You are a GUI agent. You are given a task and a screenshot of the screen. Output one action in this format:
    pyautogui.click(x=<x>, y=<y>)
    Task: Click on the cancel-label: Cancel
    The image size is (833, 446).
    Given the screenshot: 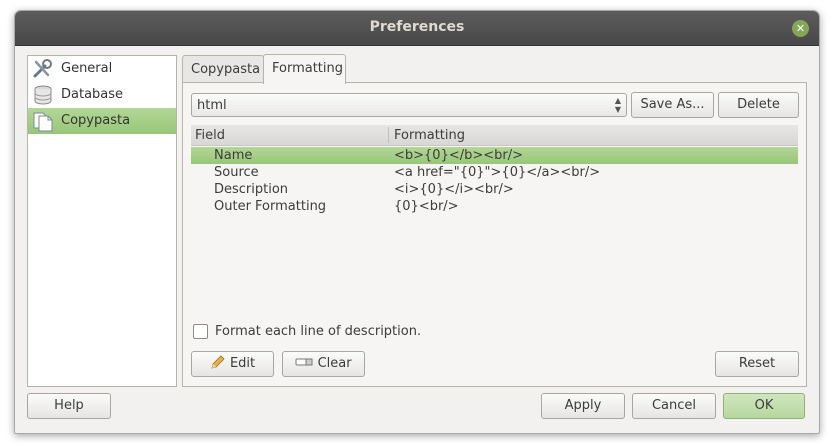 What is the action you would take?
    pyautogui.click(x=674, y=405)
    